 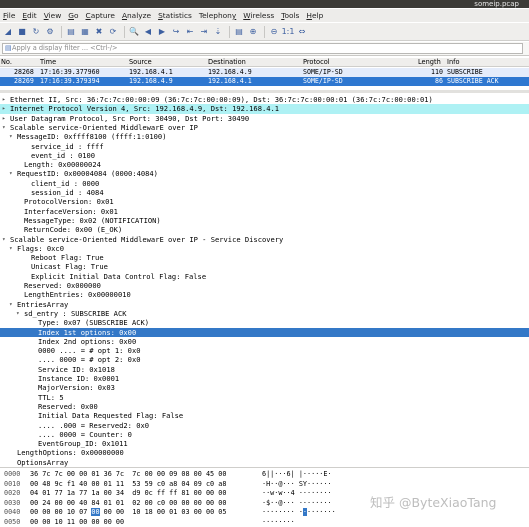 What do you see at coordinates (99, 32) in the screenshot?
I see `close-file-icon: ✖` at bounding box center [99, 32].